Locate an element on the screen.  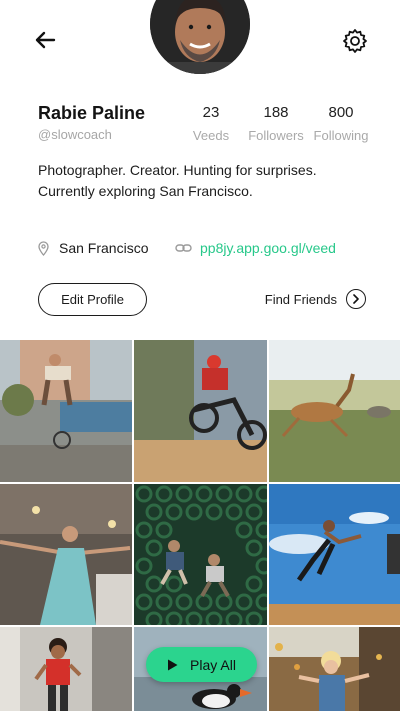
bio-line: Currently exploring San Francisco. is located at coordinates (145, 191).